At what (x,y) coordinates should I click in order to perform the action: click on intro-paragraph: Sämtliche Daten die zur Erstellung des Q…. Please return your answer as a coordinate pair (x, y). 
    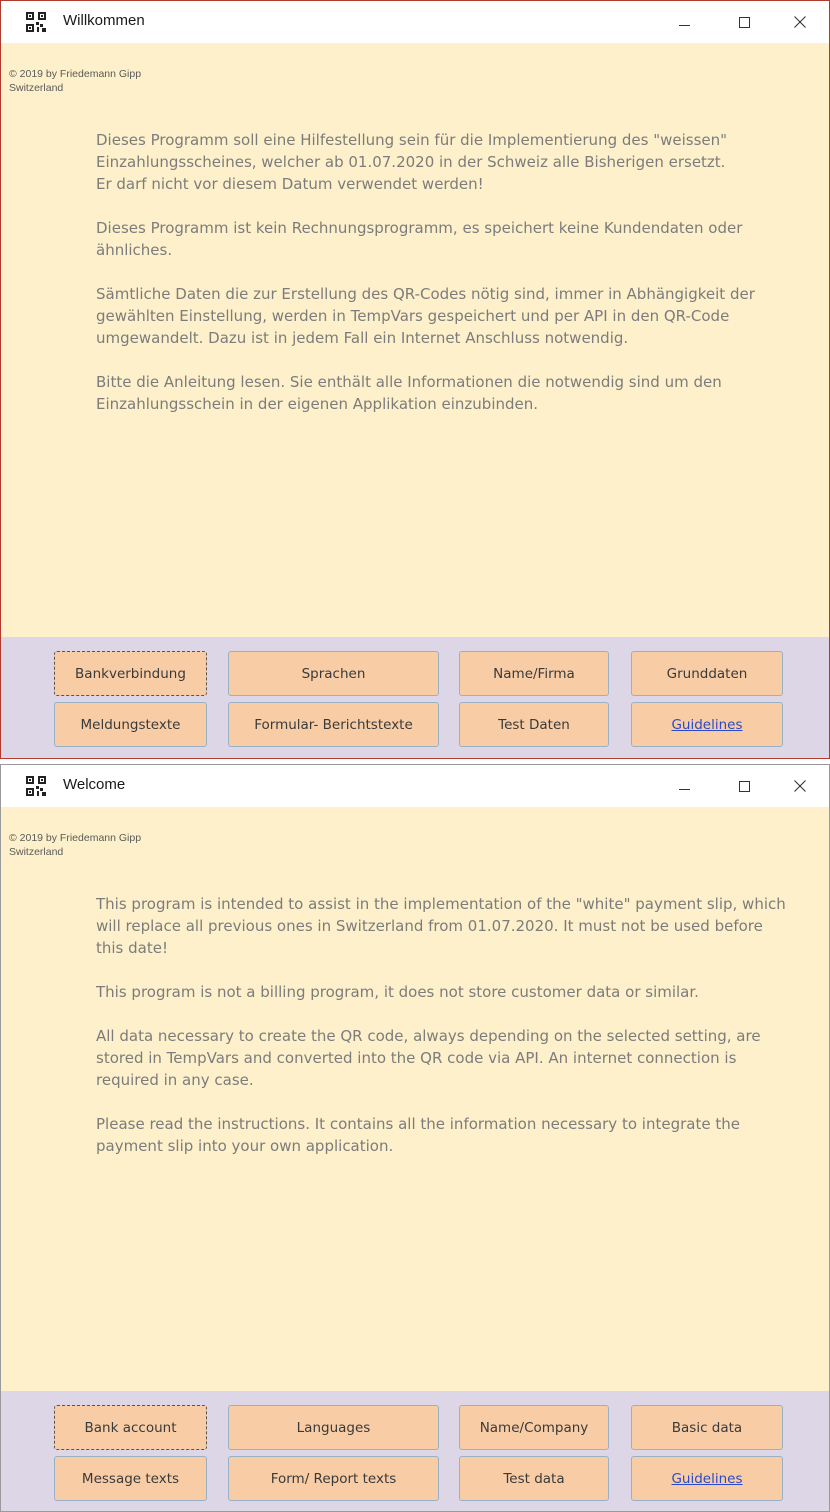
    Looking at the image, I should click on (425, 316).